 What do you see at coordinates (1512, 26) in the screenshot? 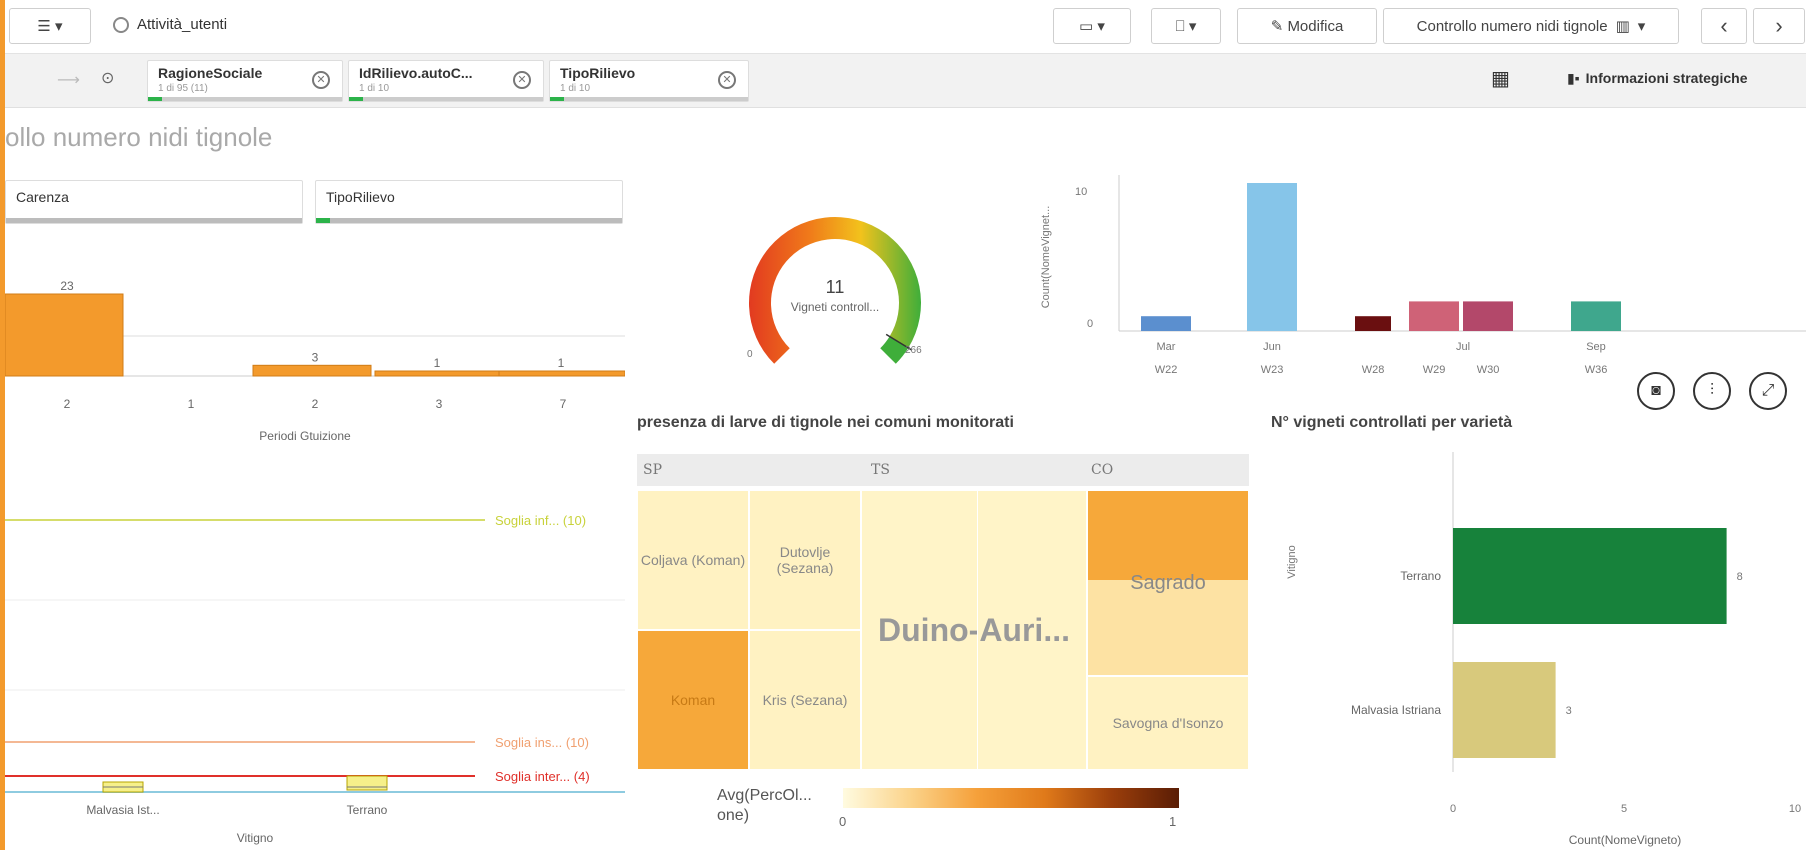
I see `sheet-selector-label: Controllo numero nidi tignole` at bounding box center [1512, 26].